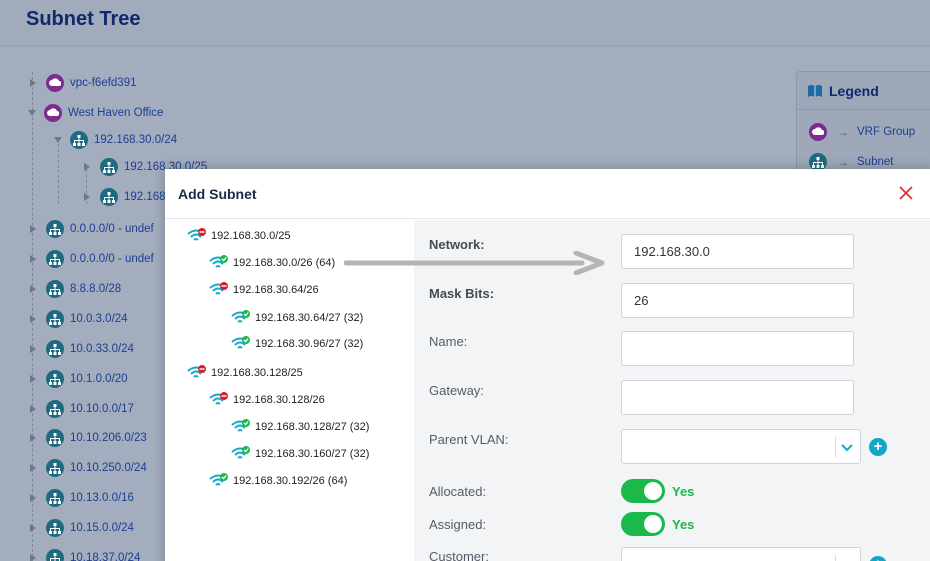 The image size is (930, 561). What do you see at coordinates (854, 90) in the screenshot?
I see `legend-title: Legend` at bounding box center [854, 90].